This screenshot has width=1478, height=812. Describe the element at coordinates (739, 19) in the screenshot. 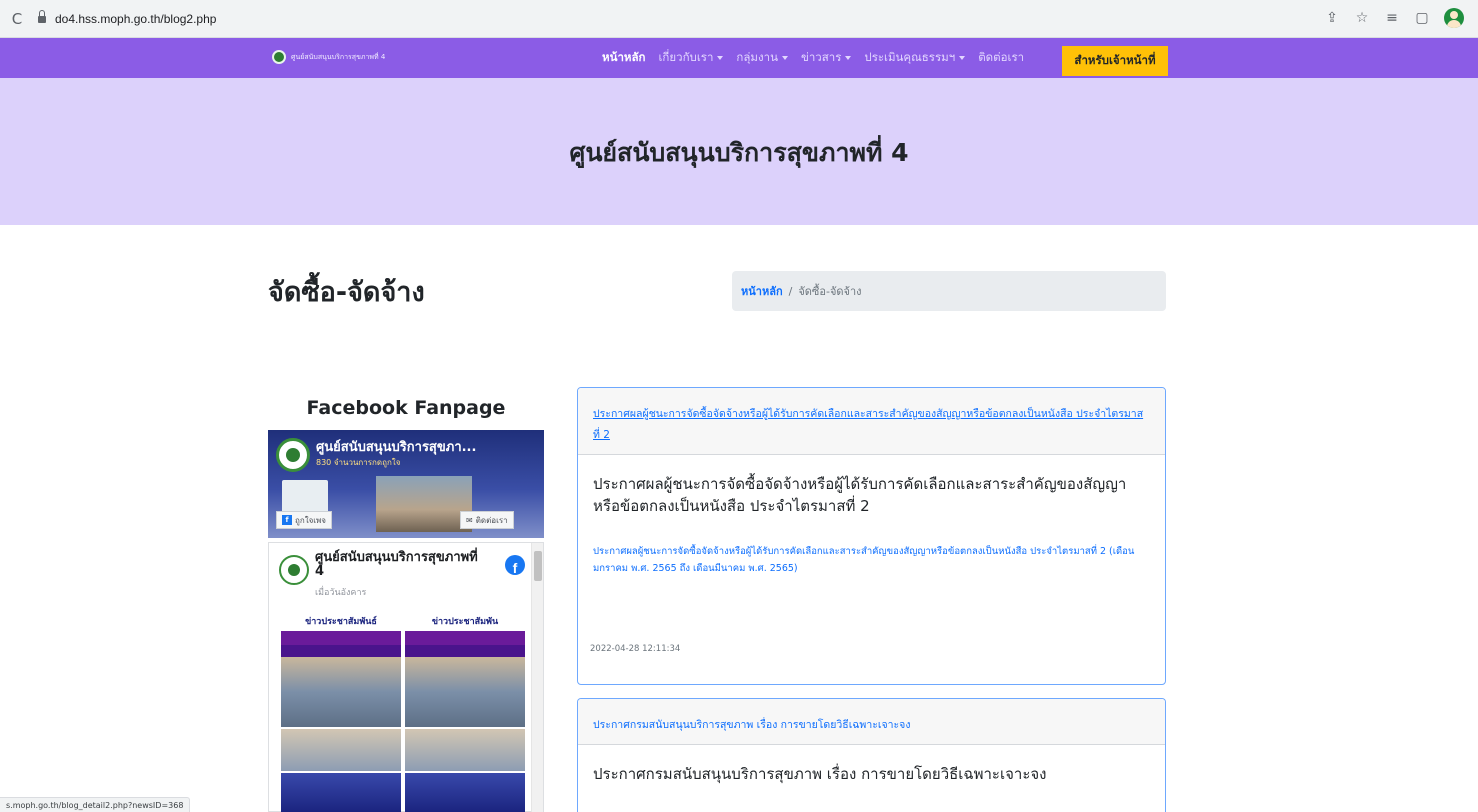

I see `browser-toolbar: C do4.hss.moph.go.th/blog2.php ⇪ ☆ ≡ ▢` at that location.